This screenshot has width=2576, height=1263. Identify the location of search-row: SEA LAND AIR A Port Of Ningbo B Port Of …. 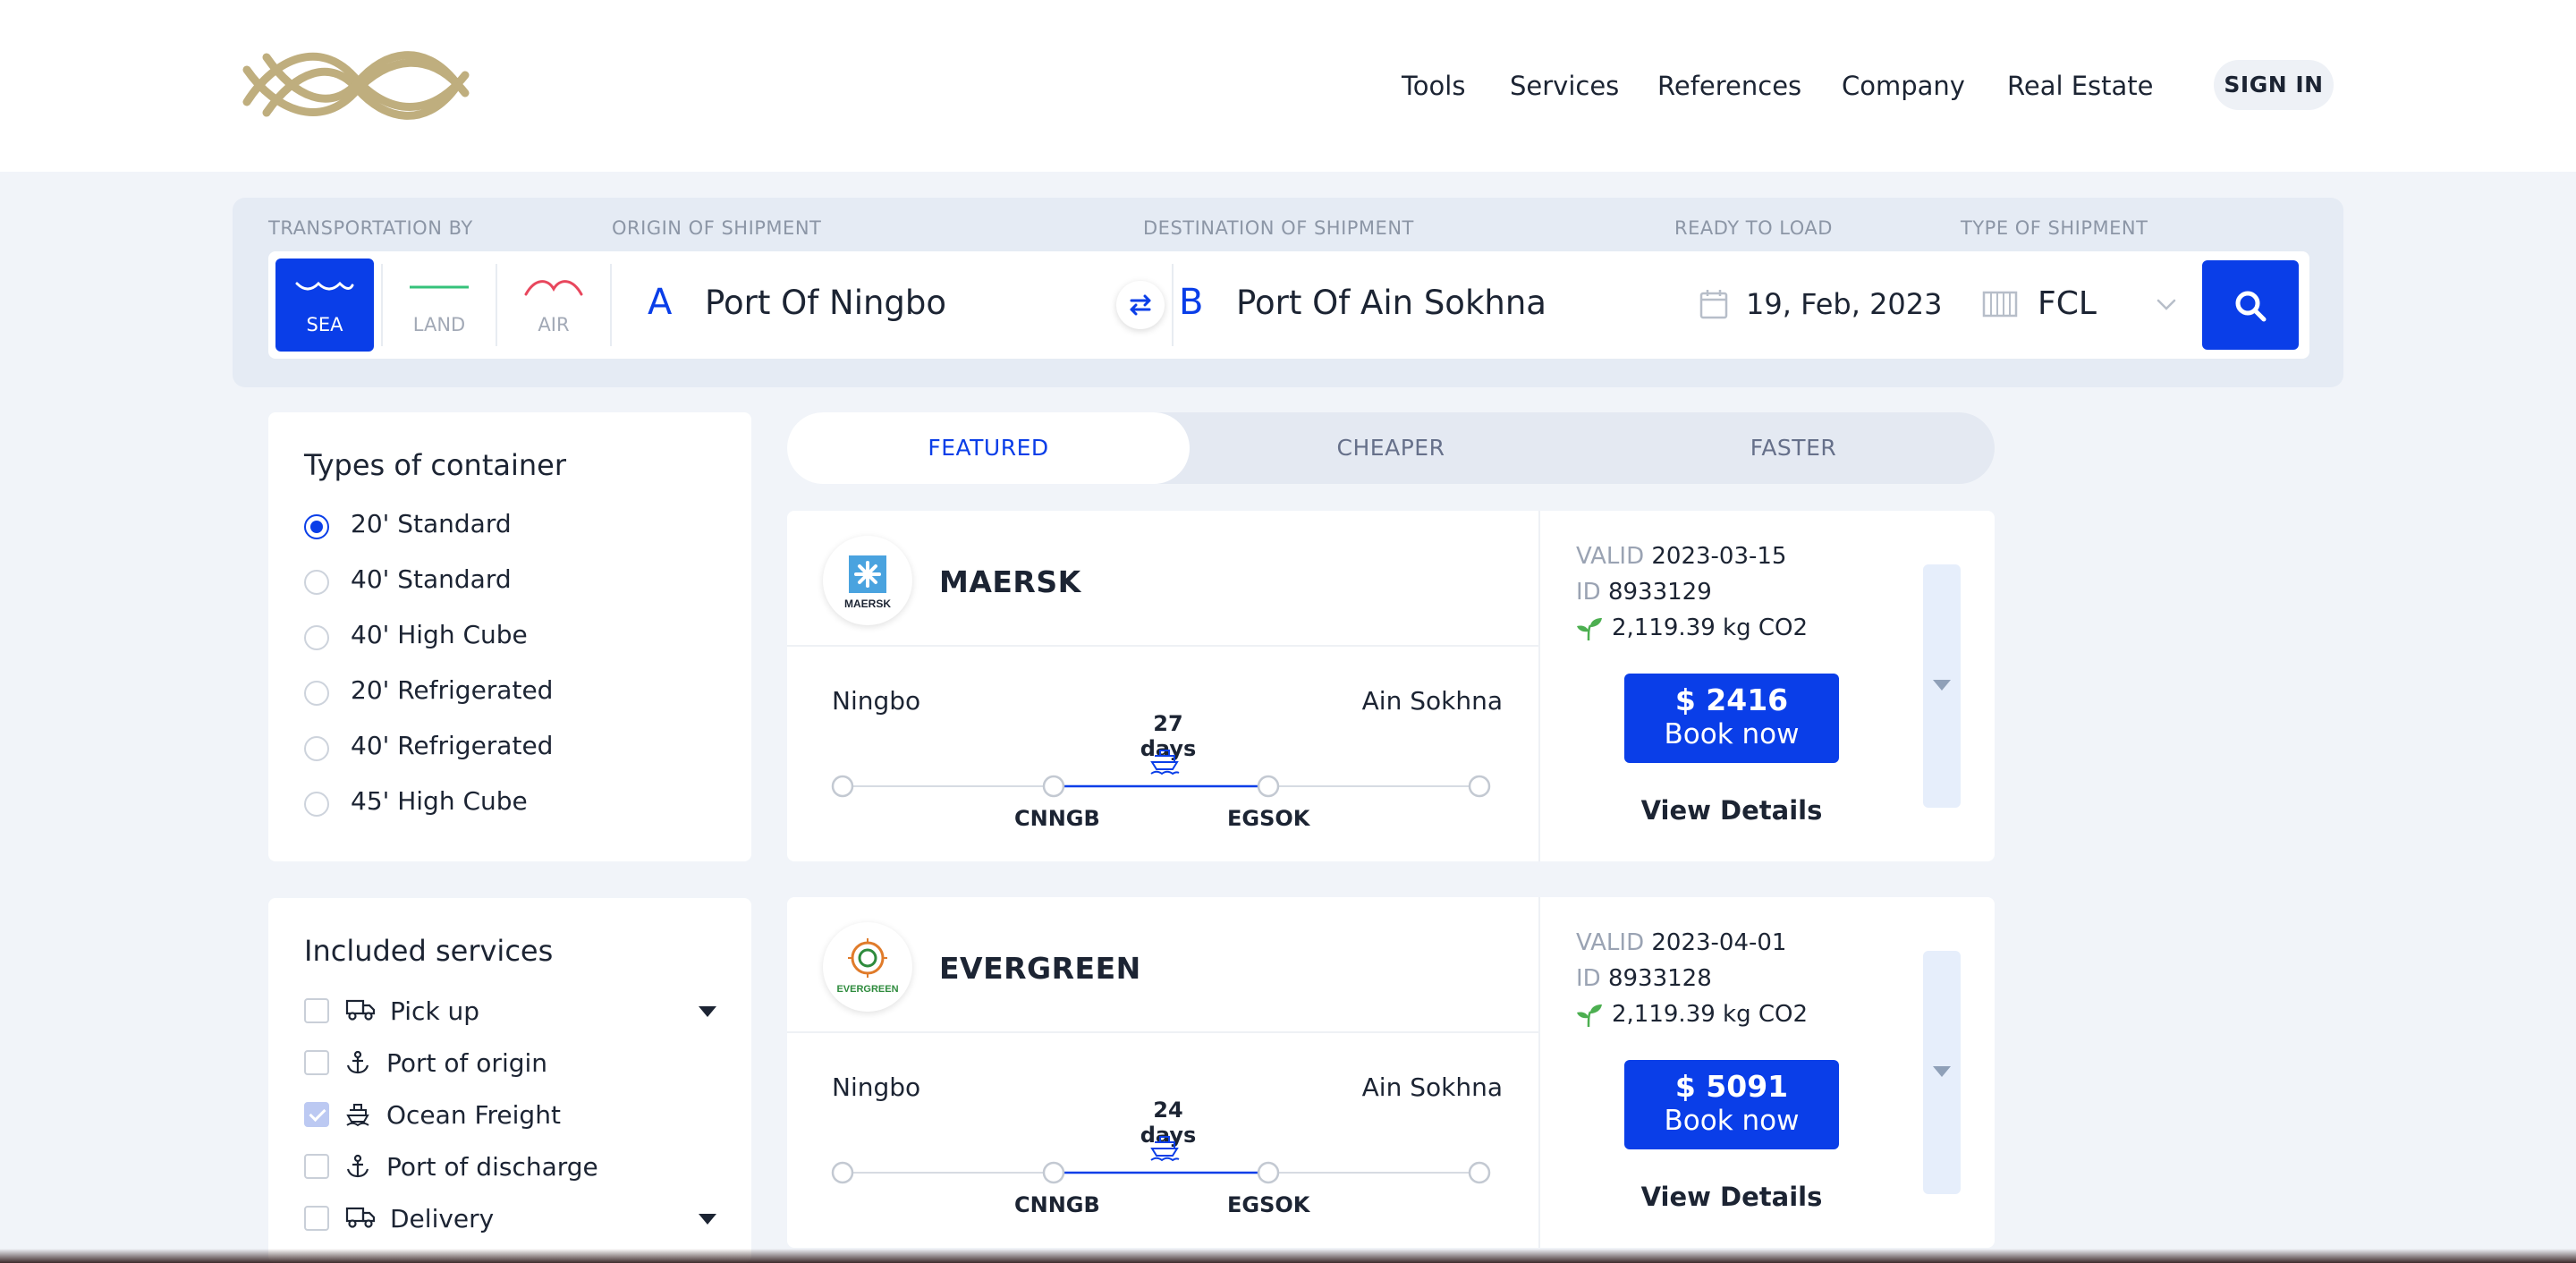
(1288, 305).